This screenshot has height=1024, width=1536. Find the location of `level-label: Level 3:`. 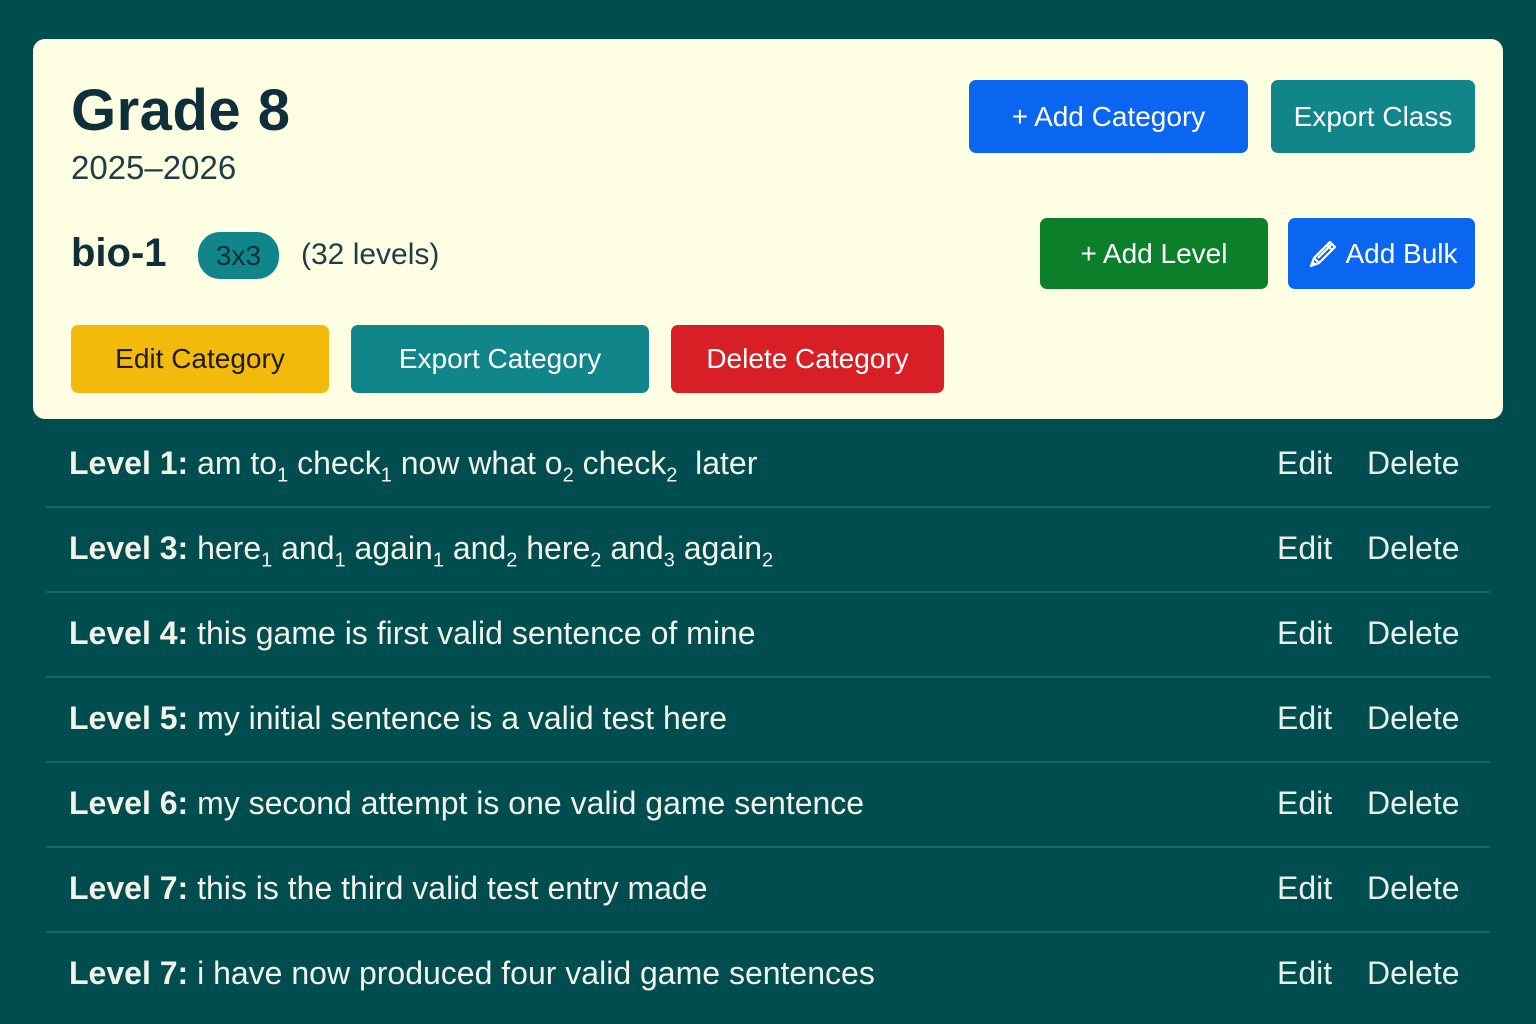

level-label: Level 3: is located at coordinates (129, 548).